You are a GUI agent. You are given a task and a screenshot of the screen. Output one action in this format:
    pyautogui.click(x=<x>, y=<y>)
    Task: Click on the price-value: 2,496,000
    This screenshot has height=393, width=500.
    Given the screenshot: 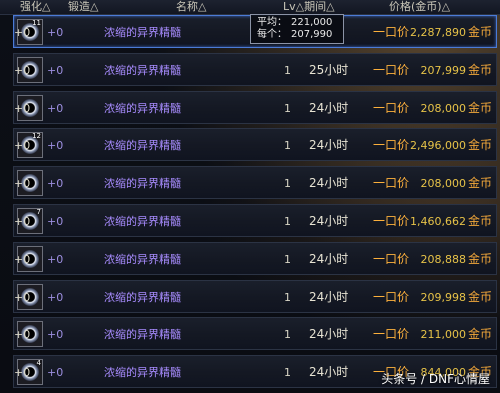 What is the action you would take?
    pyautogui.click(x=438, y=146)
    